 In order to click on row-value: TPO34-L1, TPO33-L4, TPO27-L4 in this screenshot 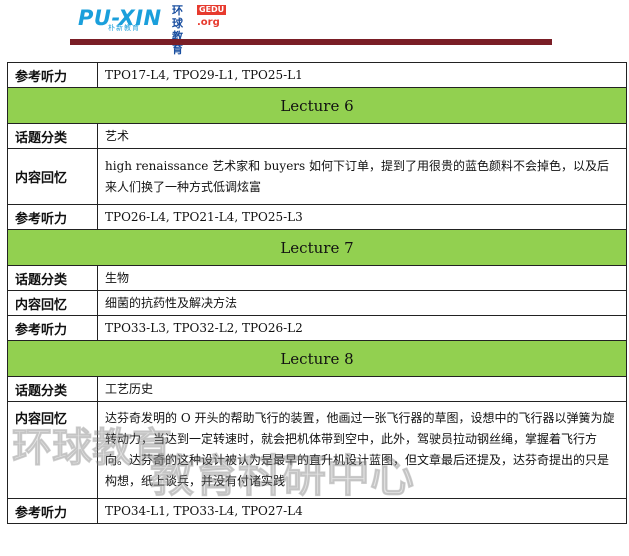, I will do `click(362, 511)`.